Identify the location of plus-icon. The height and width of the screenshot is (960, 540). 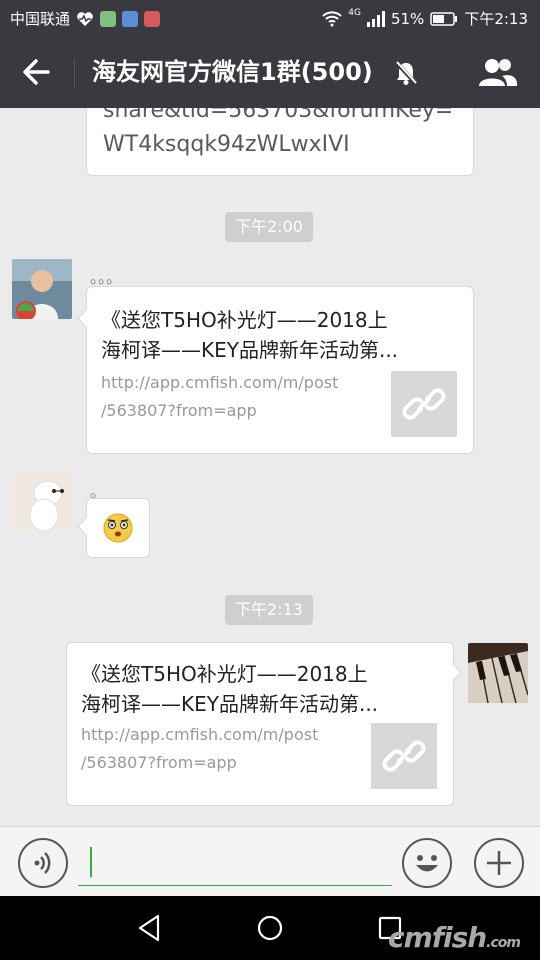
(499, 863).